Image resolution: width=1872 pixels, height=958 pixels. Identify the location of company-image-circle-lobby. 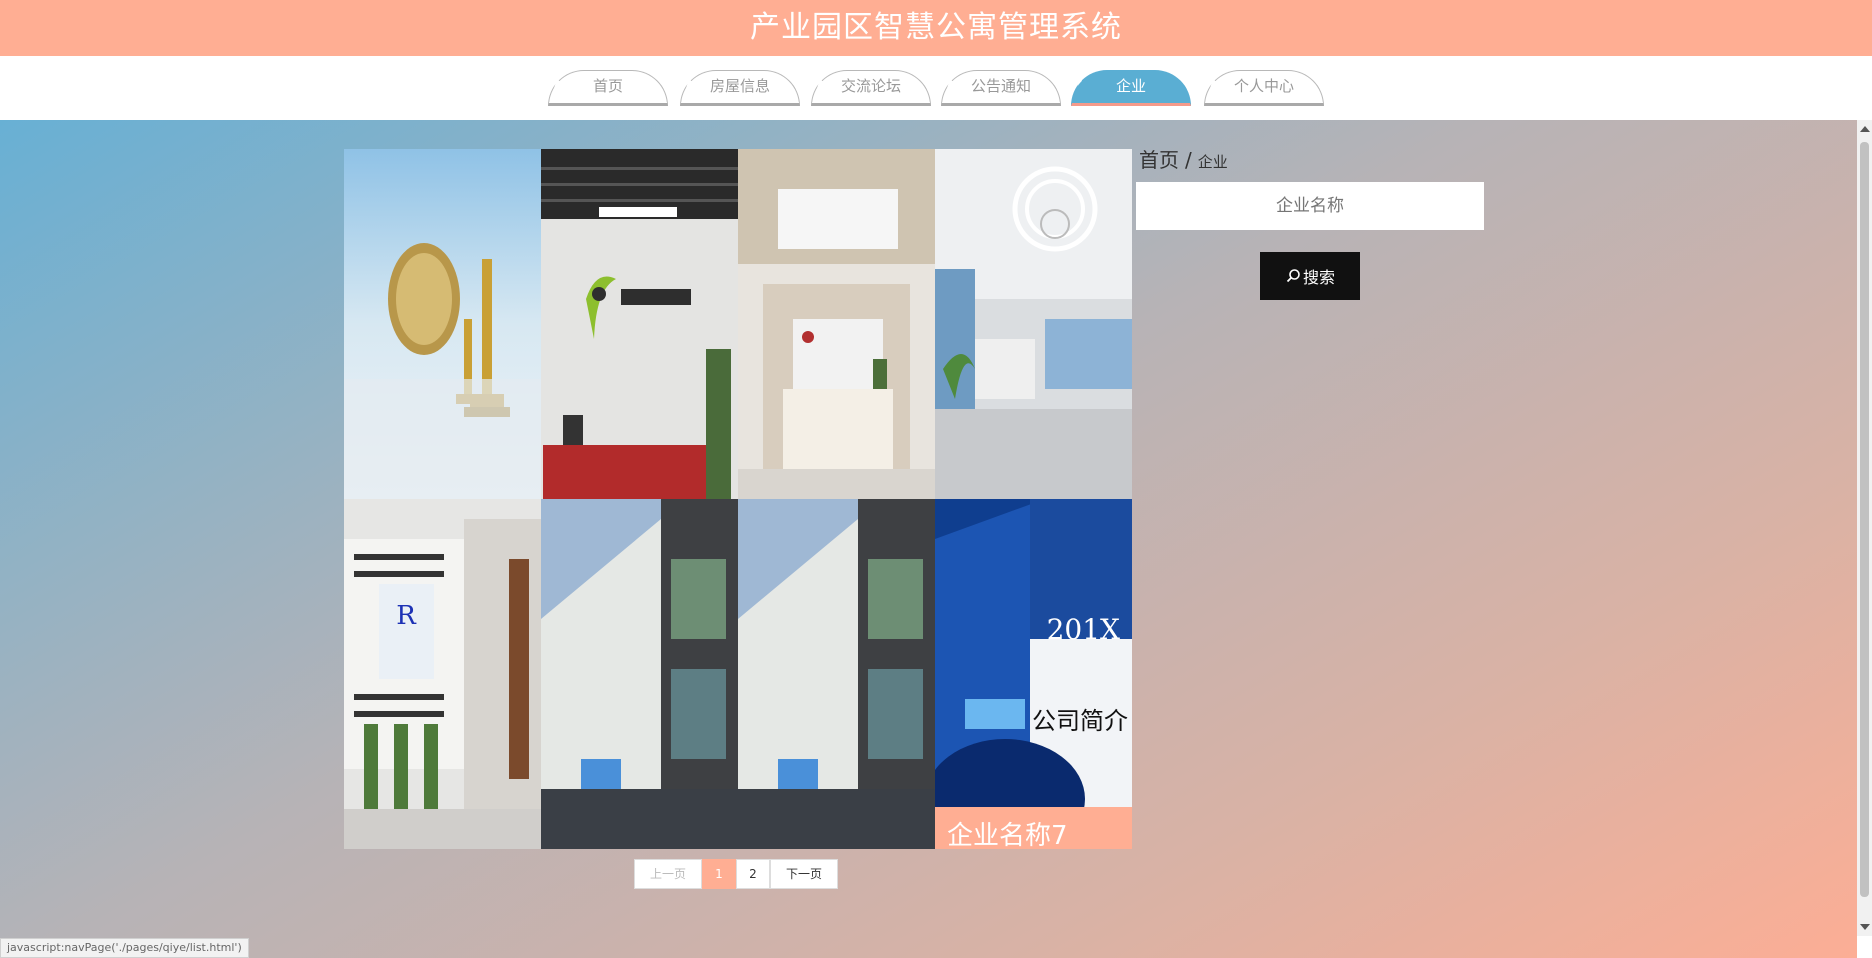
(1033, 324).